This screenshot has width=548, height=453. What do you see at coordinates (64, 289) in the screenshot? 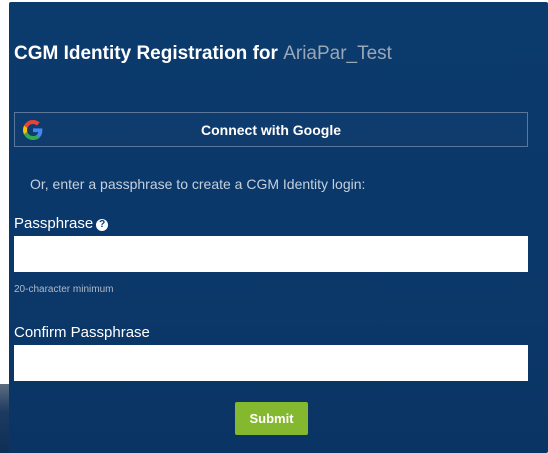
I see `passphrase-hint: 20-character minimum` at bounding box center [64, 289].